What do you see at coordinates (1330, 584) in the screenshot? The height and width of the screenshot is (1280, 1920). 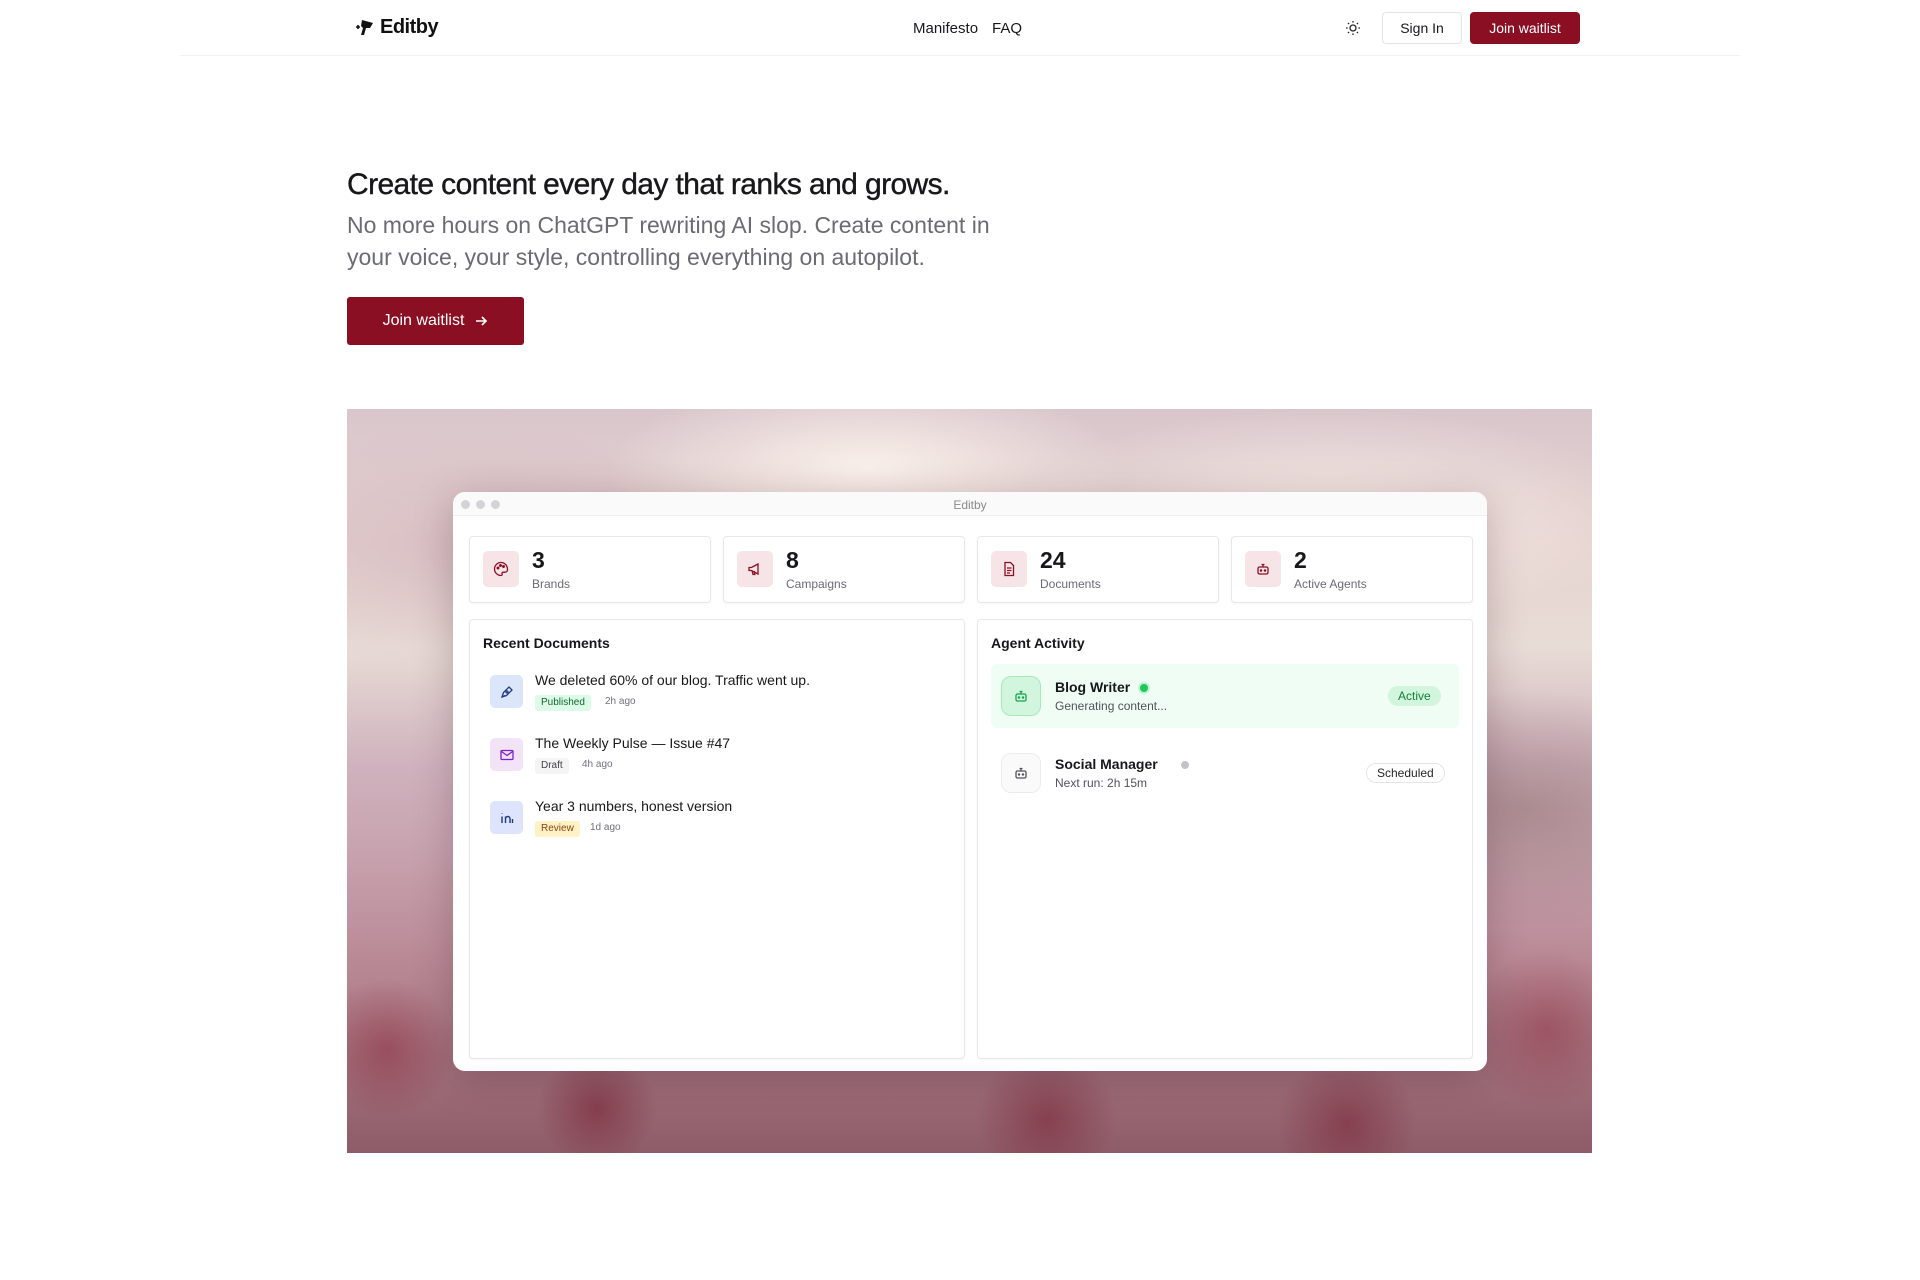 I see `stat-label: Active Agents` at bounding box center [1330, 584].